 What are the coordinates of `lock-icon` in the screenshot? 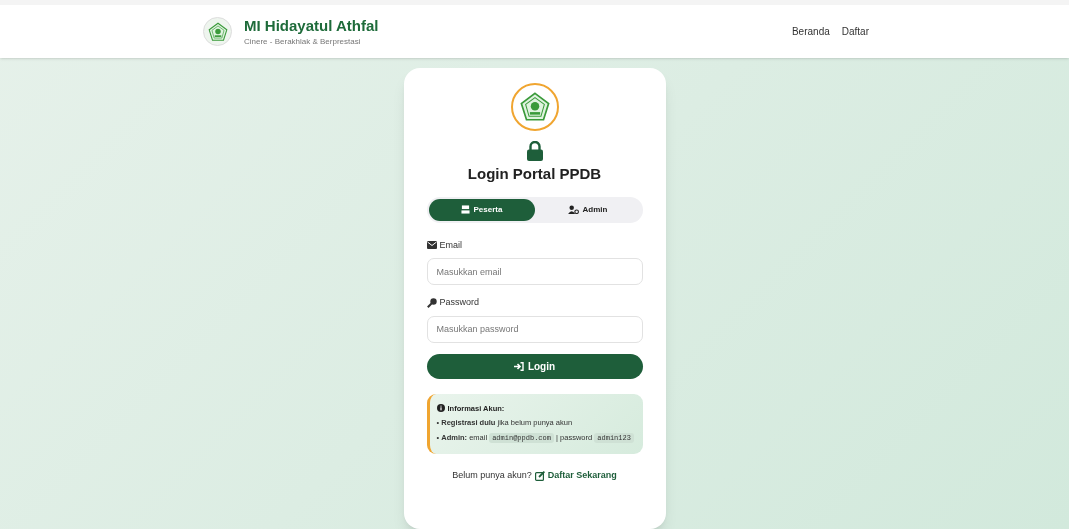 It's located at (534, 151).